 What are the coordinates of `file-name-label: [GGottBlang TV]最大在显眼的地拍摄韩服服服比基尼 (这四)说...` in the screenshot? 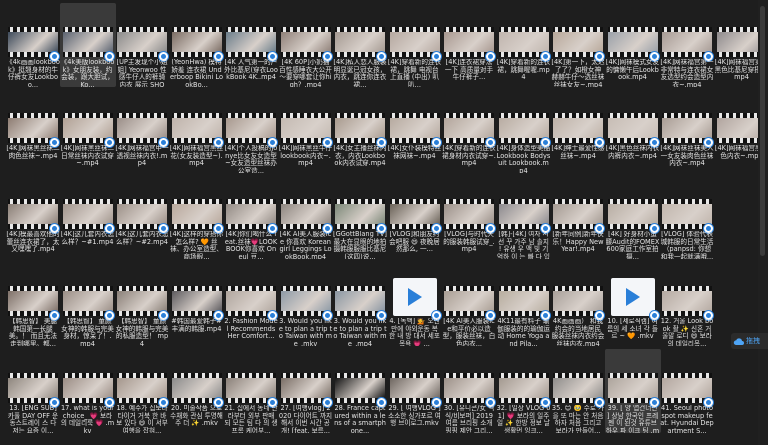 It's located at (360, 245).